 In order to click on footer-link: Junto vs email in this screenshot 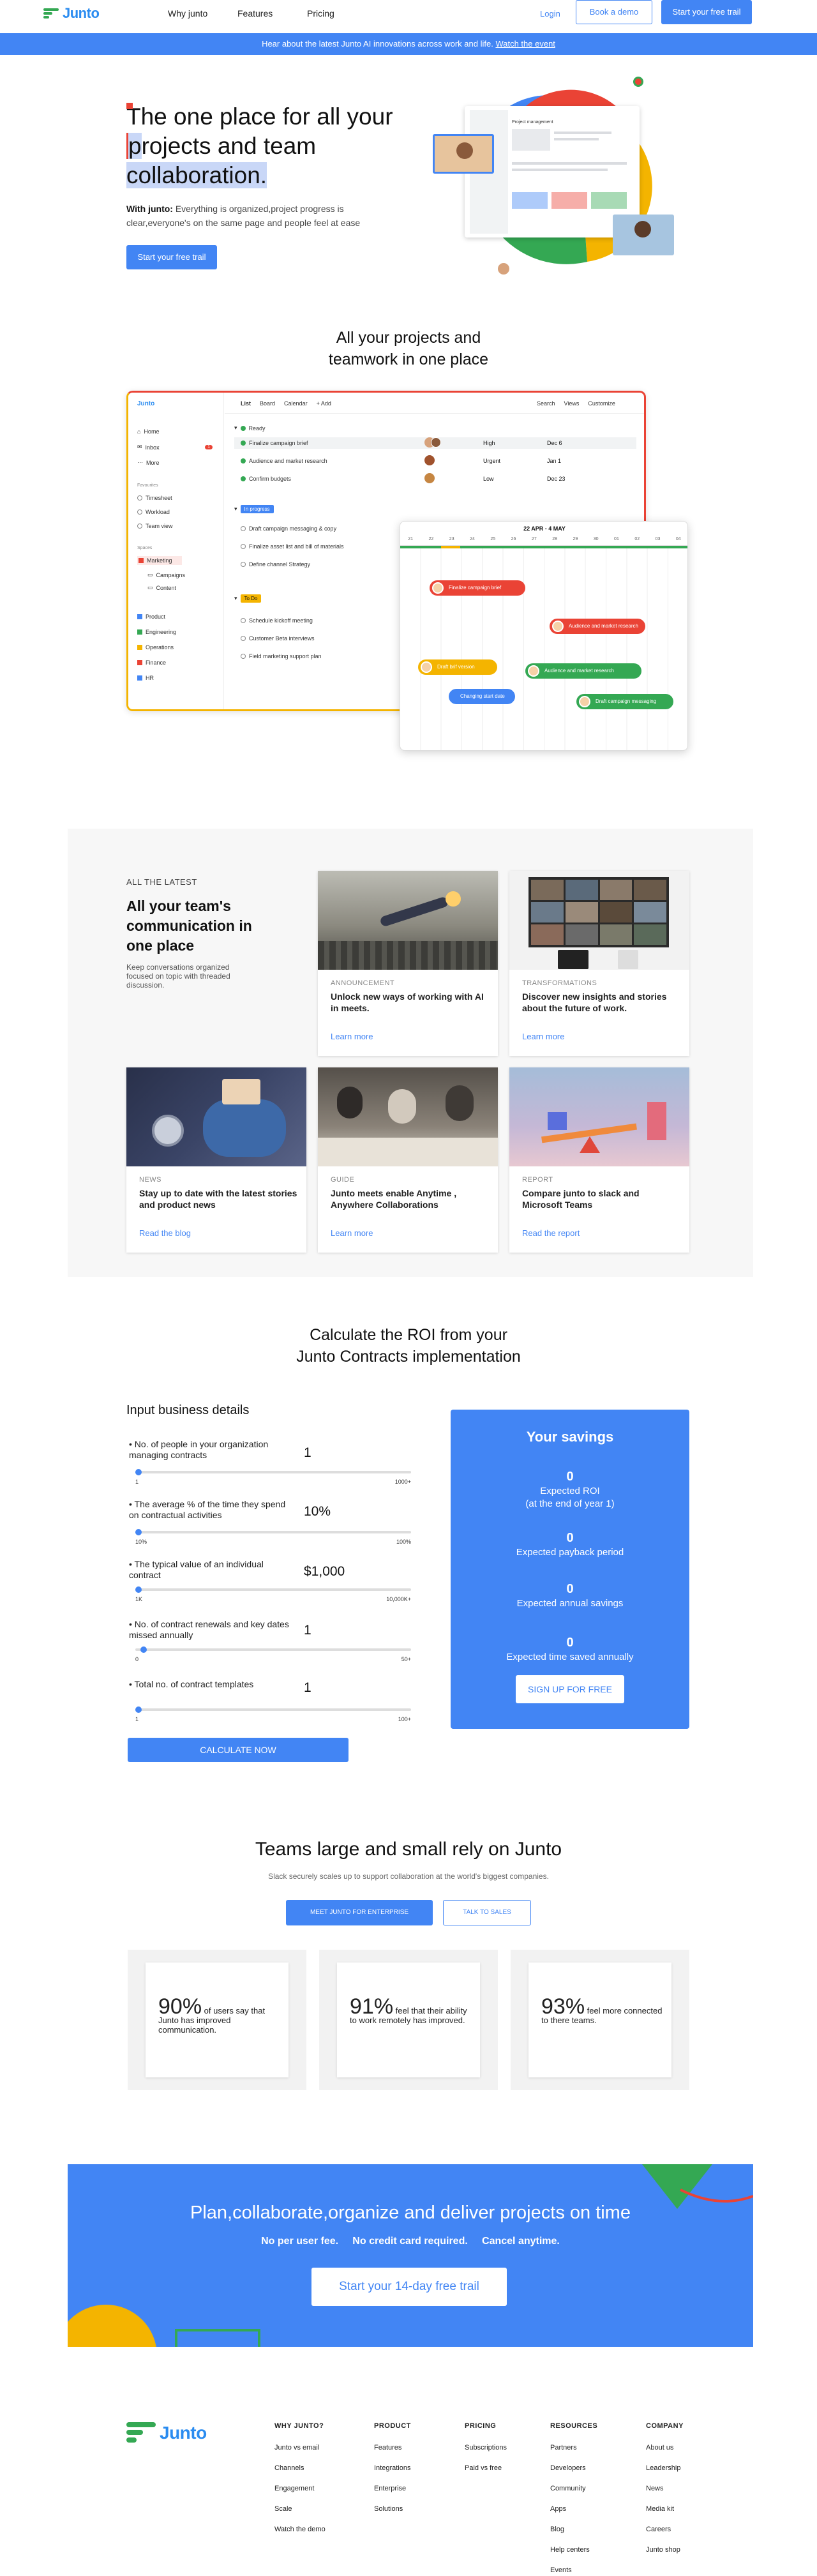, I will do `click(300, 2448)`.